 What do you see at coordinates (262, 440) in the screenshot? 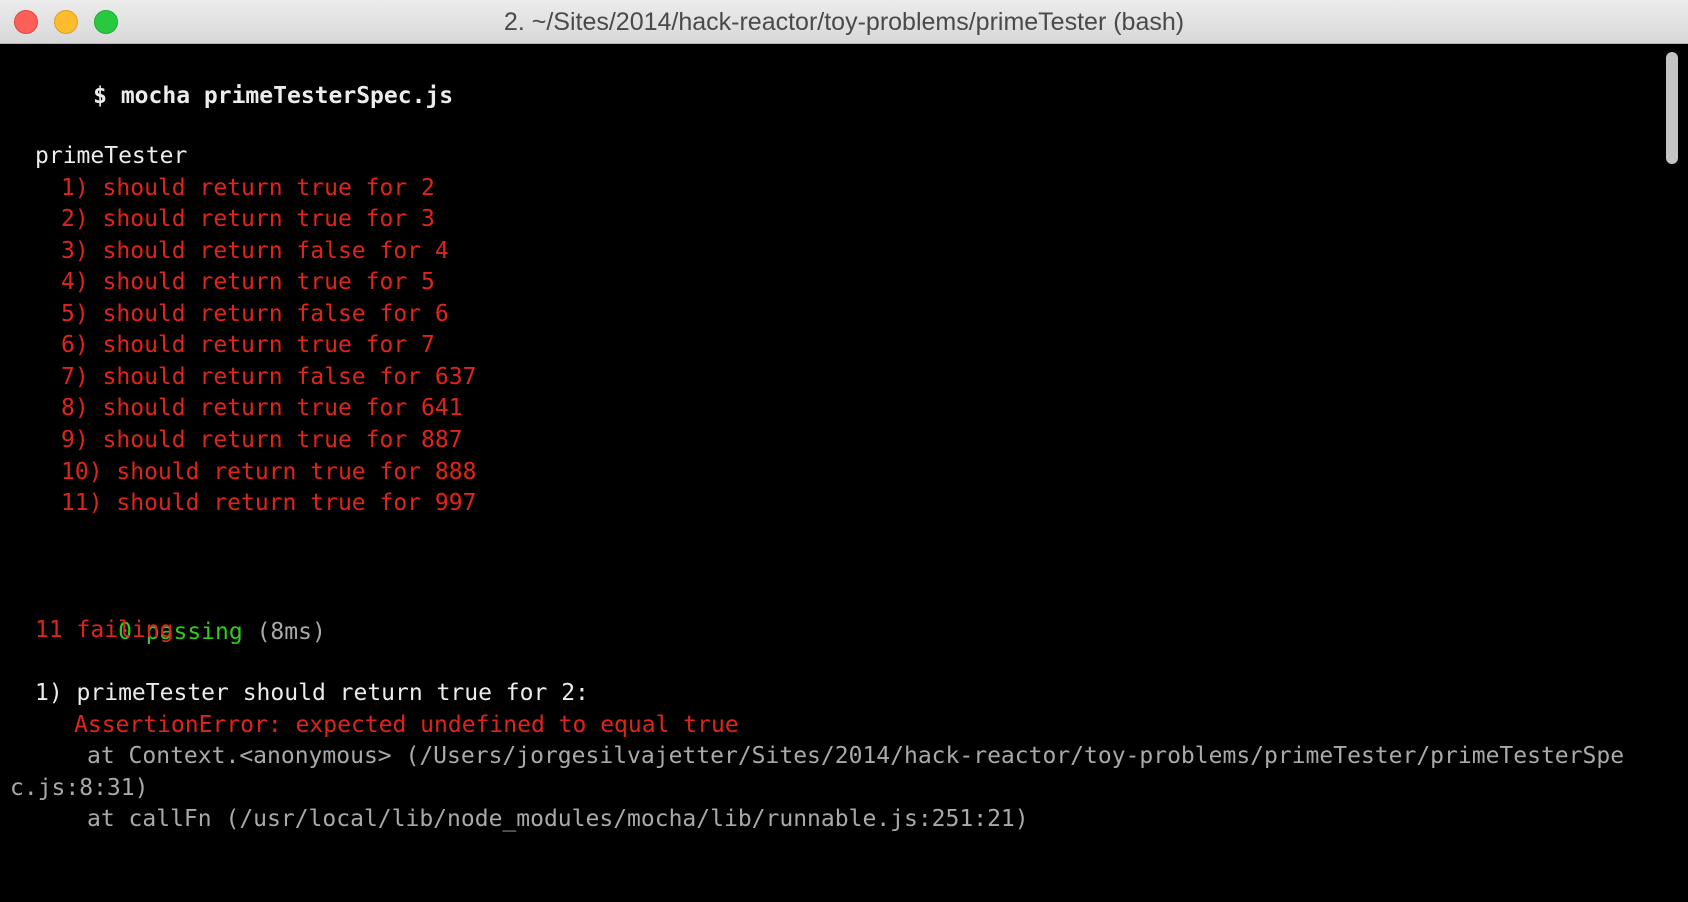
I see `failing-test-item: 9) should return true for 887` at bounding box center [262, 440].